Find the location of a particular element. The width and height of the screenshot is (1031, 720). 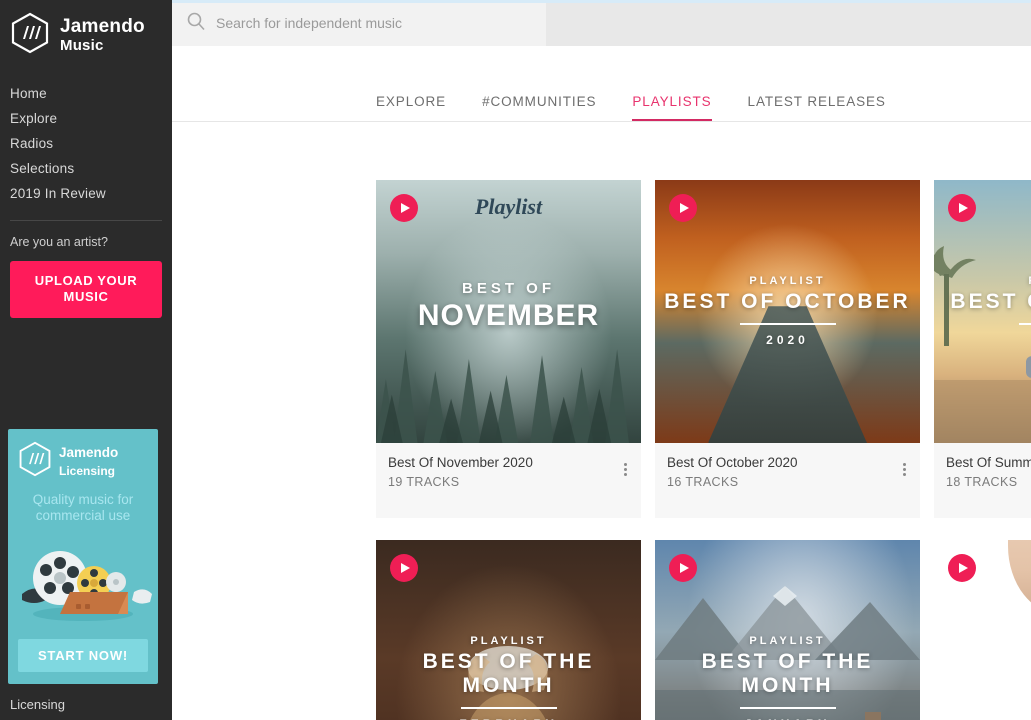

header-right-area is located at coordinates (788, 23).